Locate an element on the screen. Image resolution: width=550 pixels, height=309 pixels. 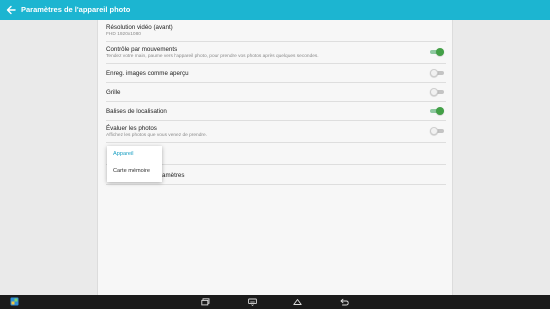
gallery-icon is located at coordinates (14, 301).